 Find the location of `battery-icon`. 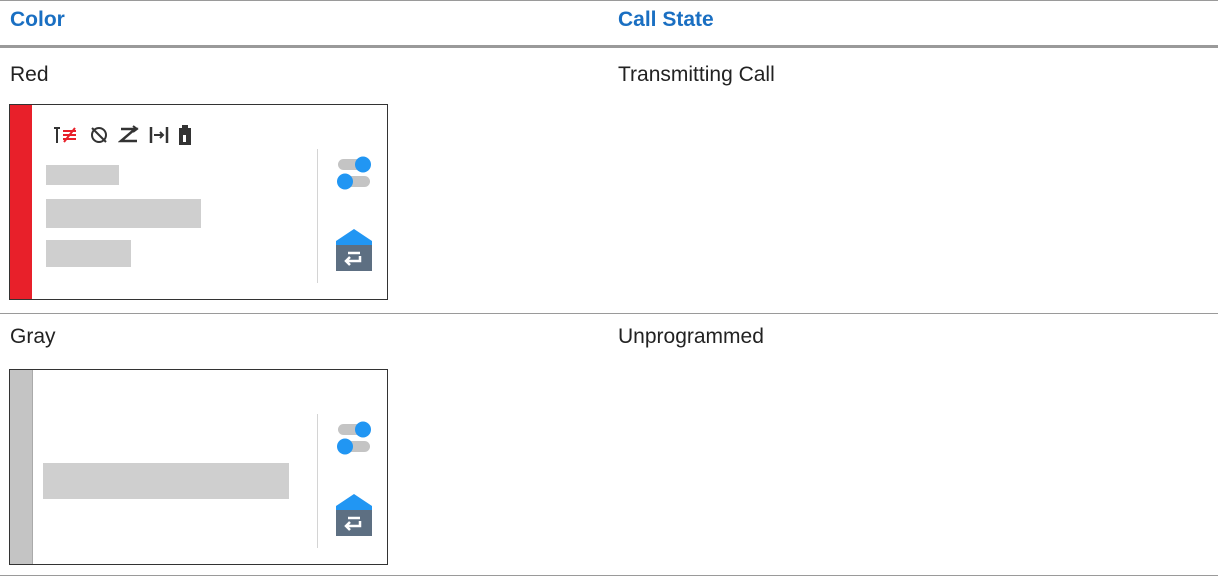

battery-icon is located at coordinates (185, 135).